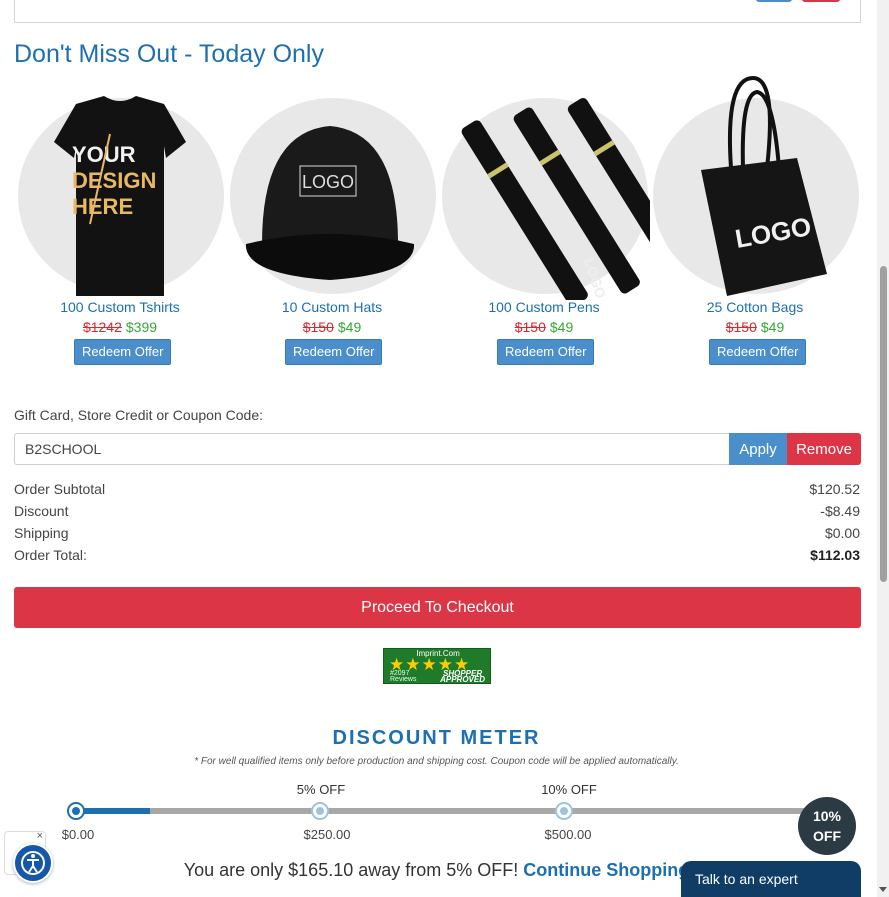 This screenshot has width=889, height=897. What do you see at coordinates (883, 889) in the screenshot?
I see `scroll-down-arrow-icon` at bounding box center [883, 889].